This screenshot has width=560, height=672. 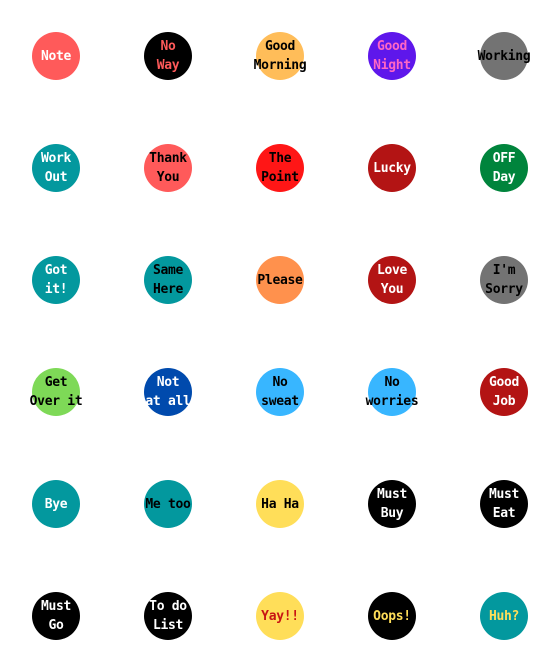 I want to click on sticker-label: No Way, so click(x=168, y=56).